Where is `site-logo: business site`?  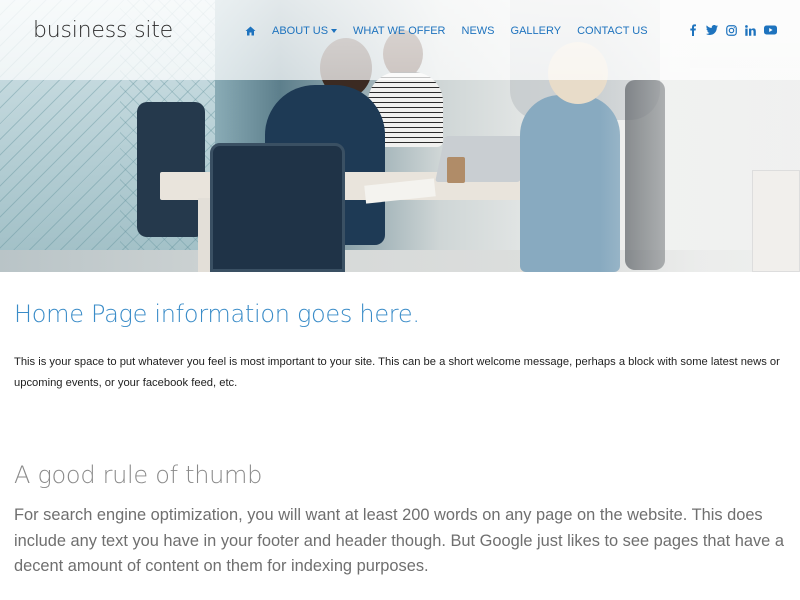
site-logo: business site is located at coordinates (103, 30).